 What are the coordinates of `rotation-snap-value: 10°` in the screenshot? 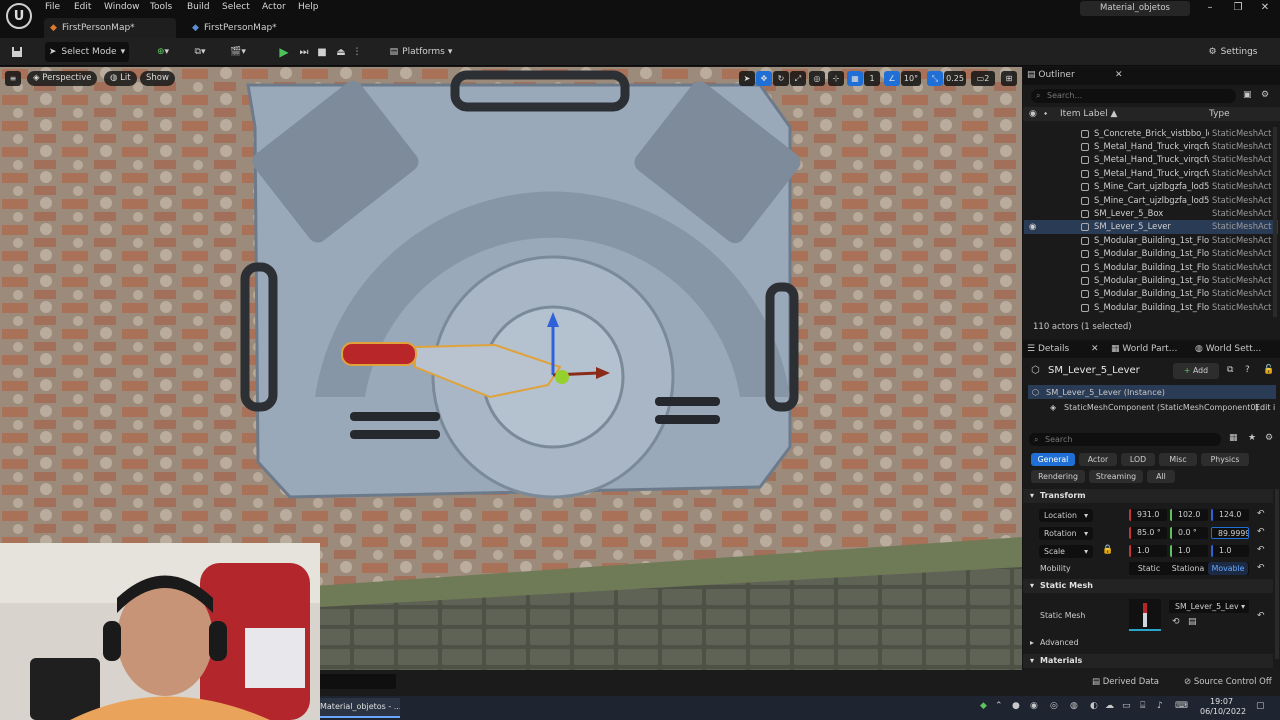 It's located at (911, 78).